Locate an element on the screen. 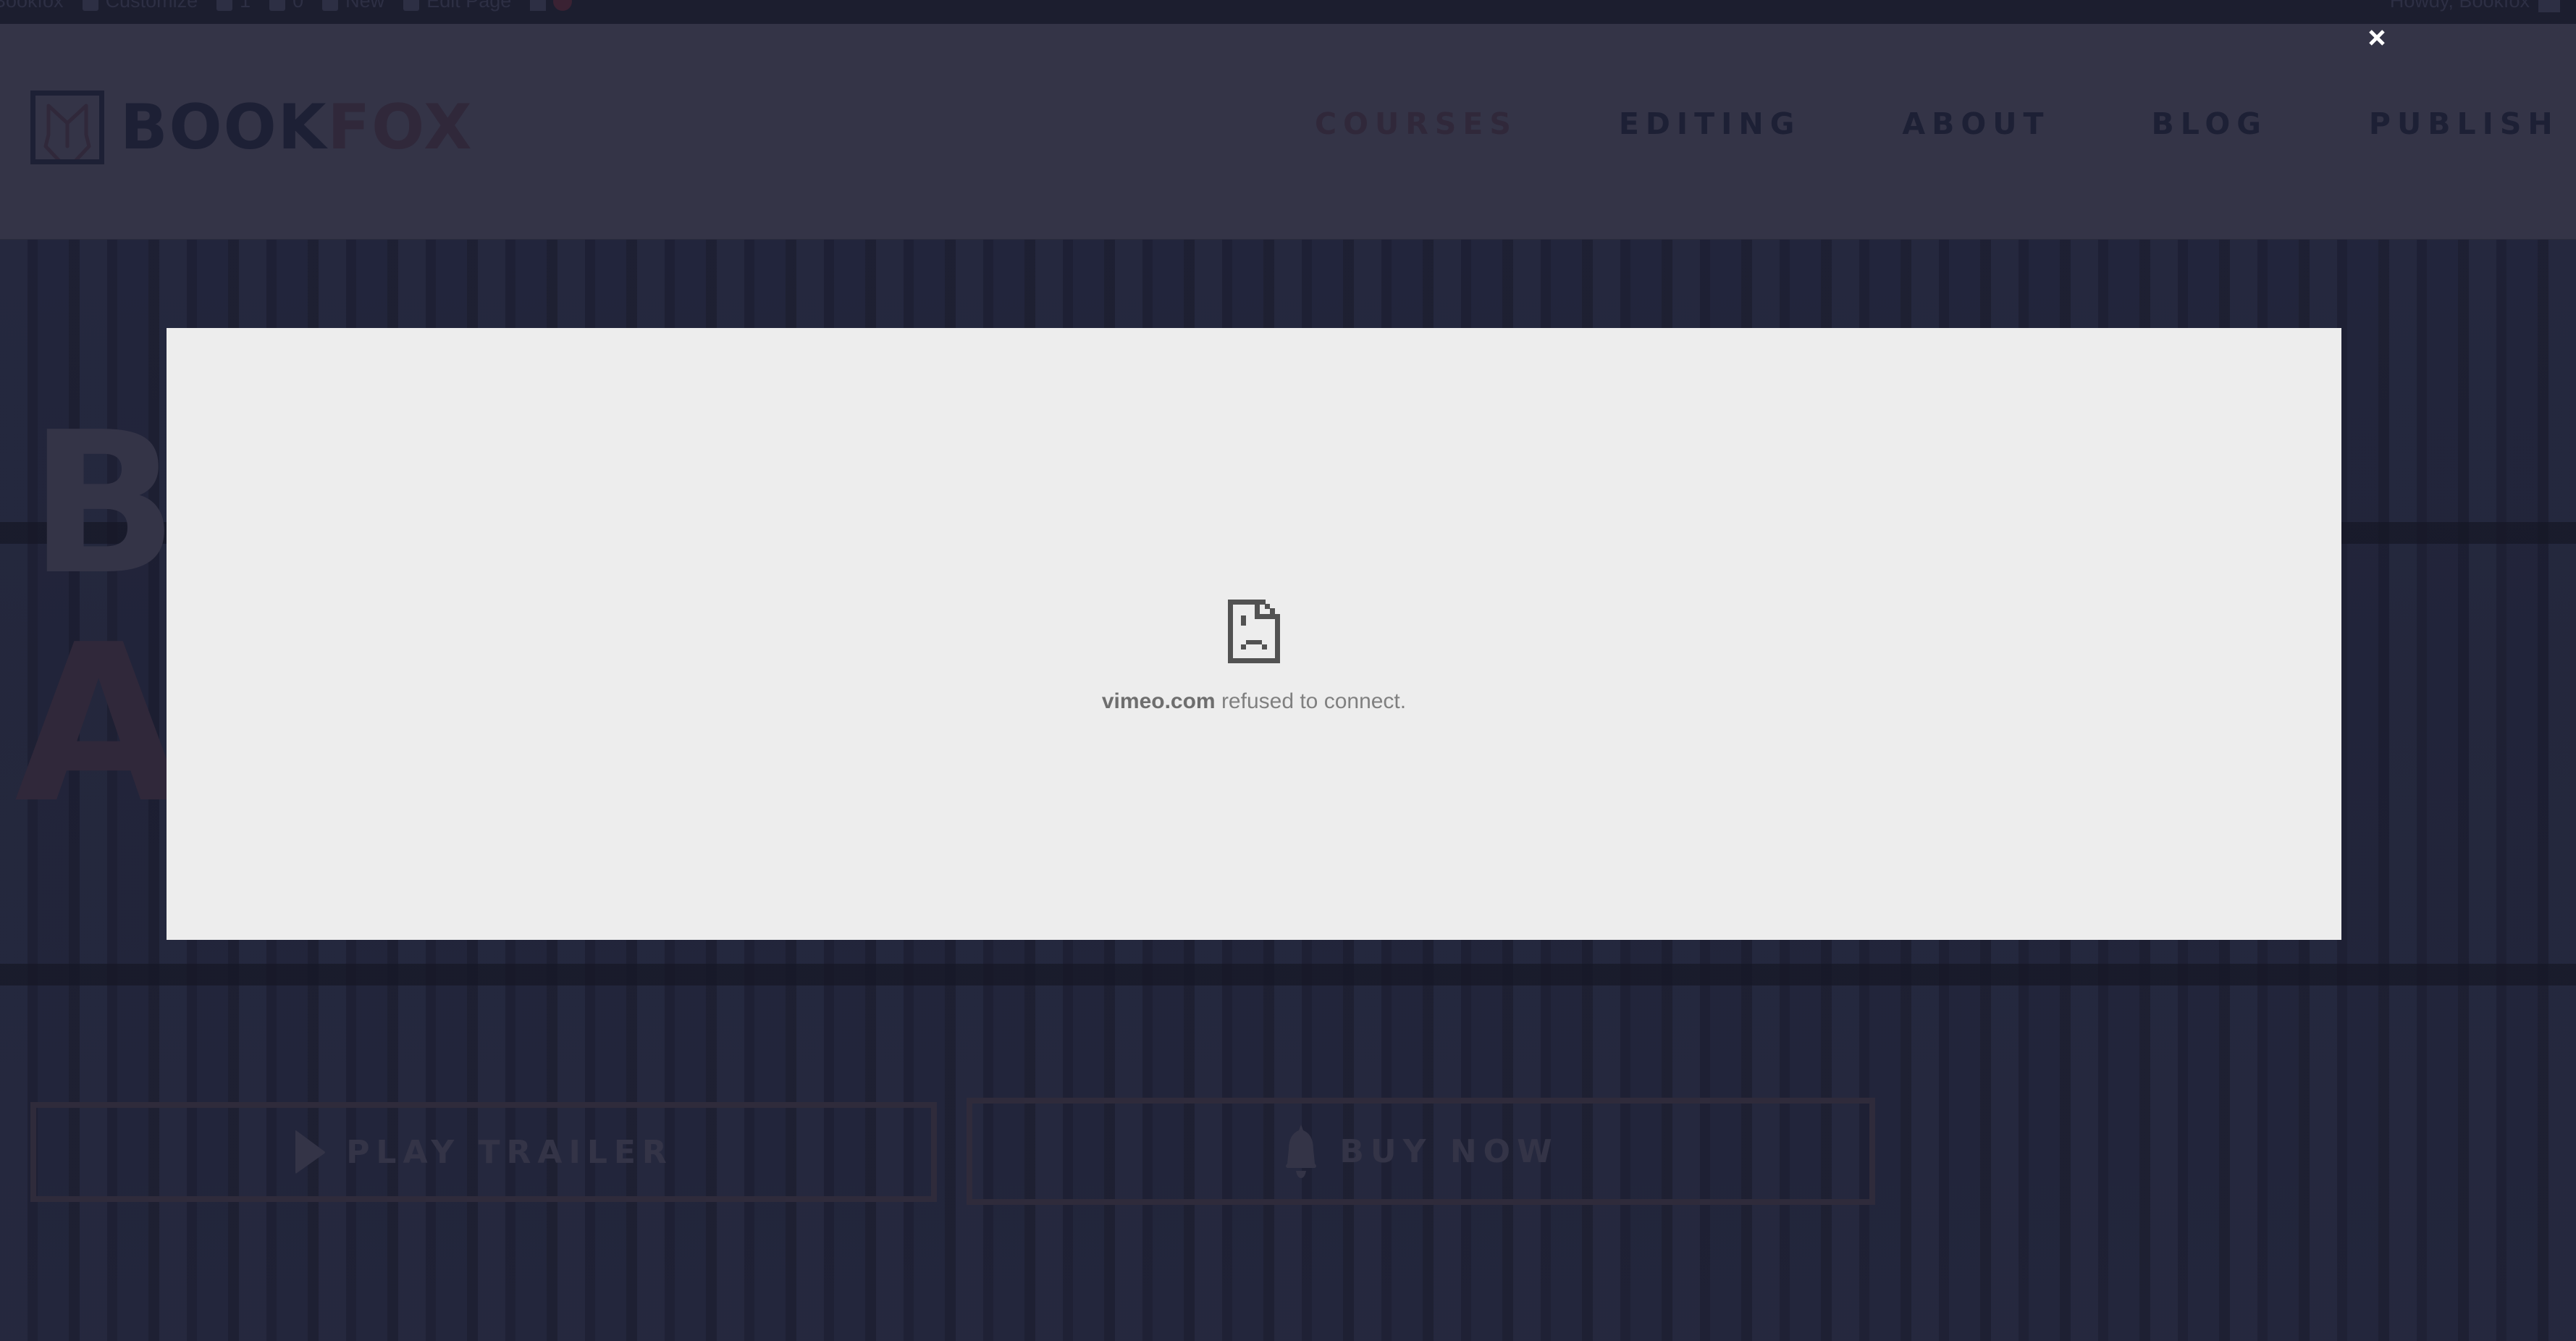  sad-file-icon is located at coordinates (1254, 631).